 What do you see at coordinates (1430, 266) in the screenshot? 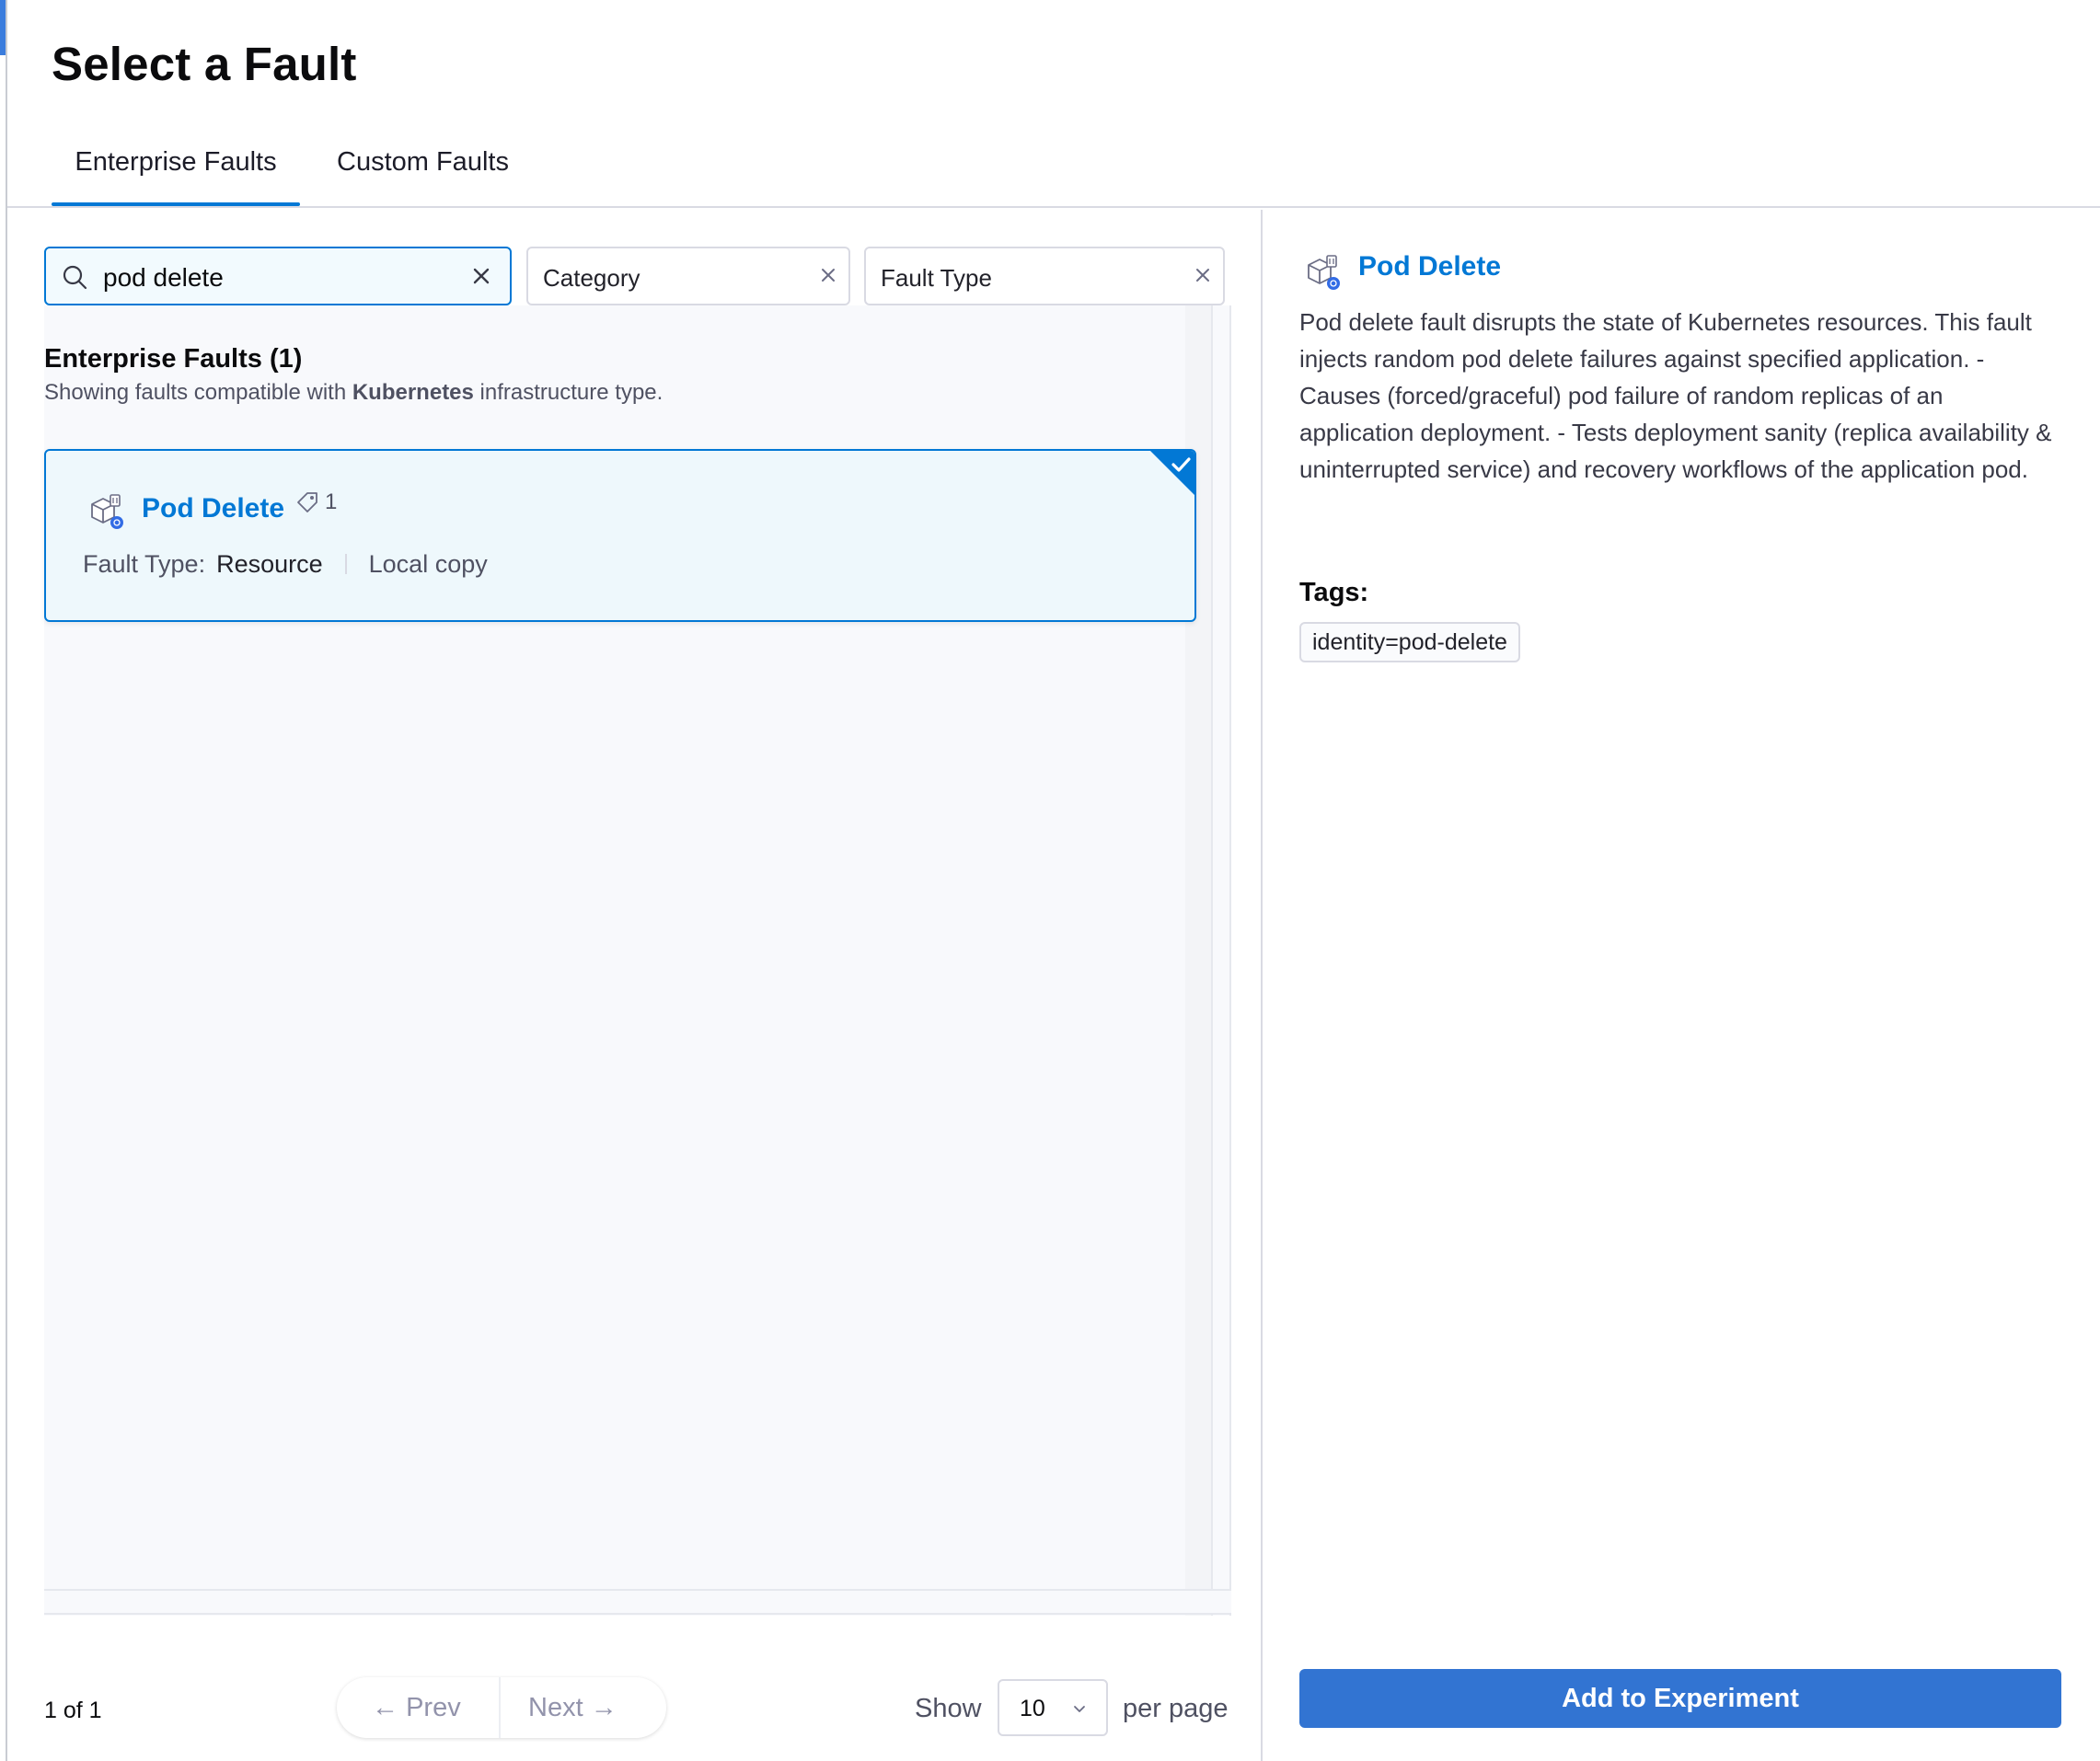
I see `detail-title: Pod Delete` at bounding box center [1430, 266].